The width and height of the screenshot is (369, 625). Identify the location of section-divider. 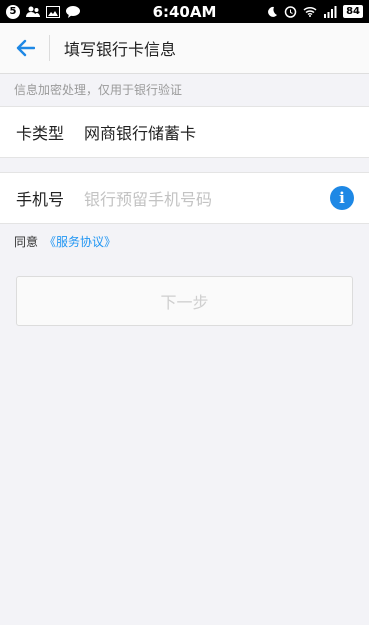
(184, 165).